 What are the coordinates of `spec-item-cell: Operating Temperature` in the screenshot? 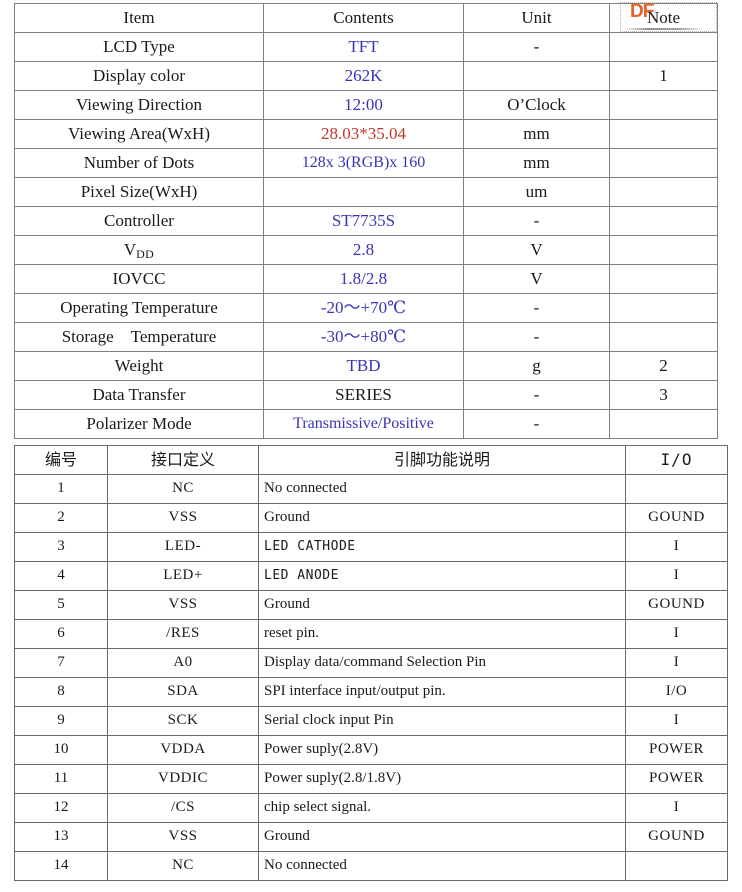 It's located at (139, 308).